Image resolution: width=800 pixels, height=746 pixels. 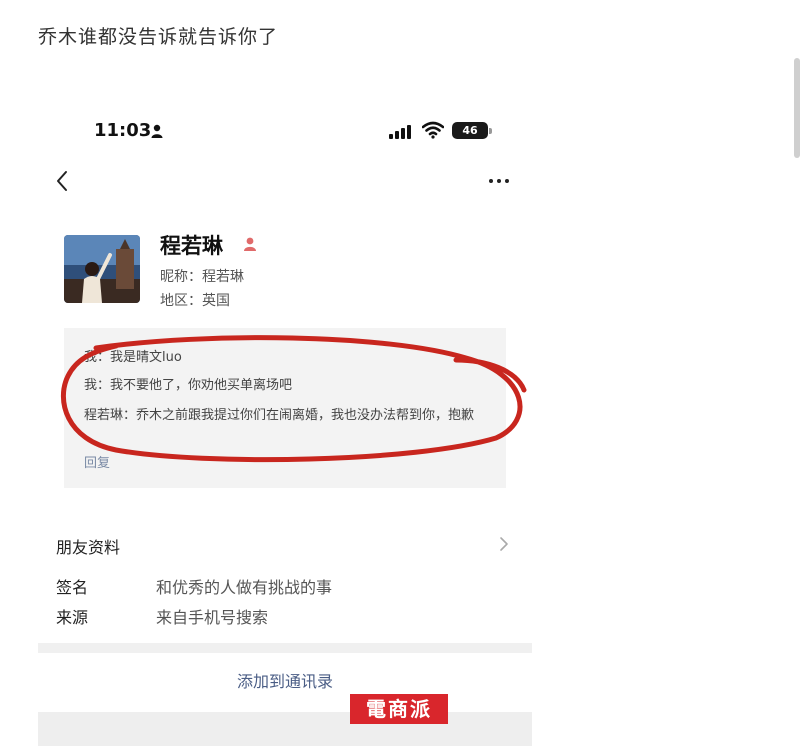 I want to click on watermark-logo: 電商派, so click(x=399, y=709).